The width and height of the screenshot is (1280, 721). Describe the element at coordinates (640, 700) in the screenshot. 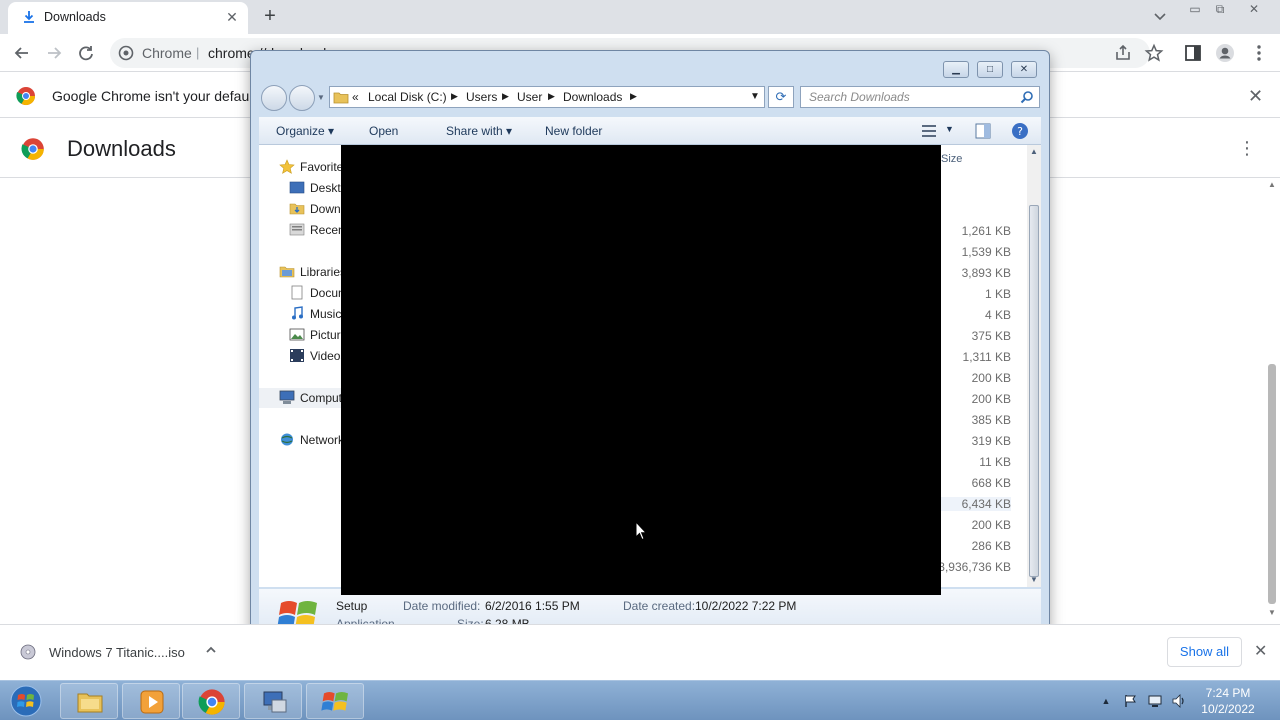

I see `windows-taskbar: ▲ 7:24 PM 10/2/2022` at that location.